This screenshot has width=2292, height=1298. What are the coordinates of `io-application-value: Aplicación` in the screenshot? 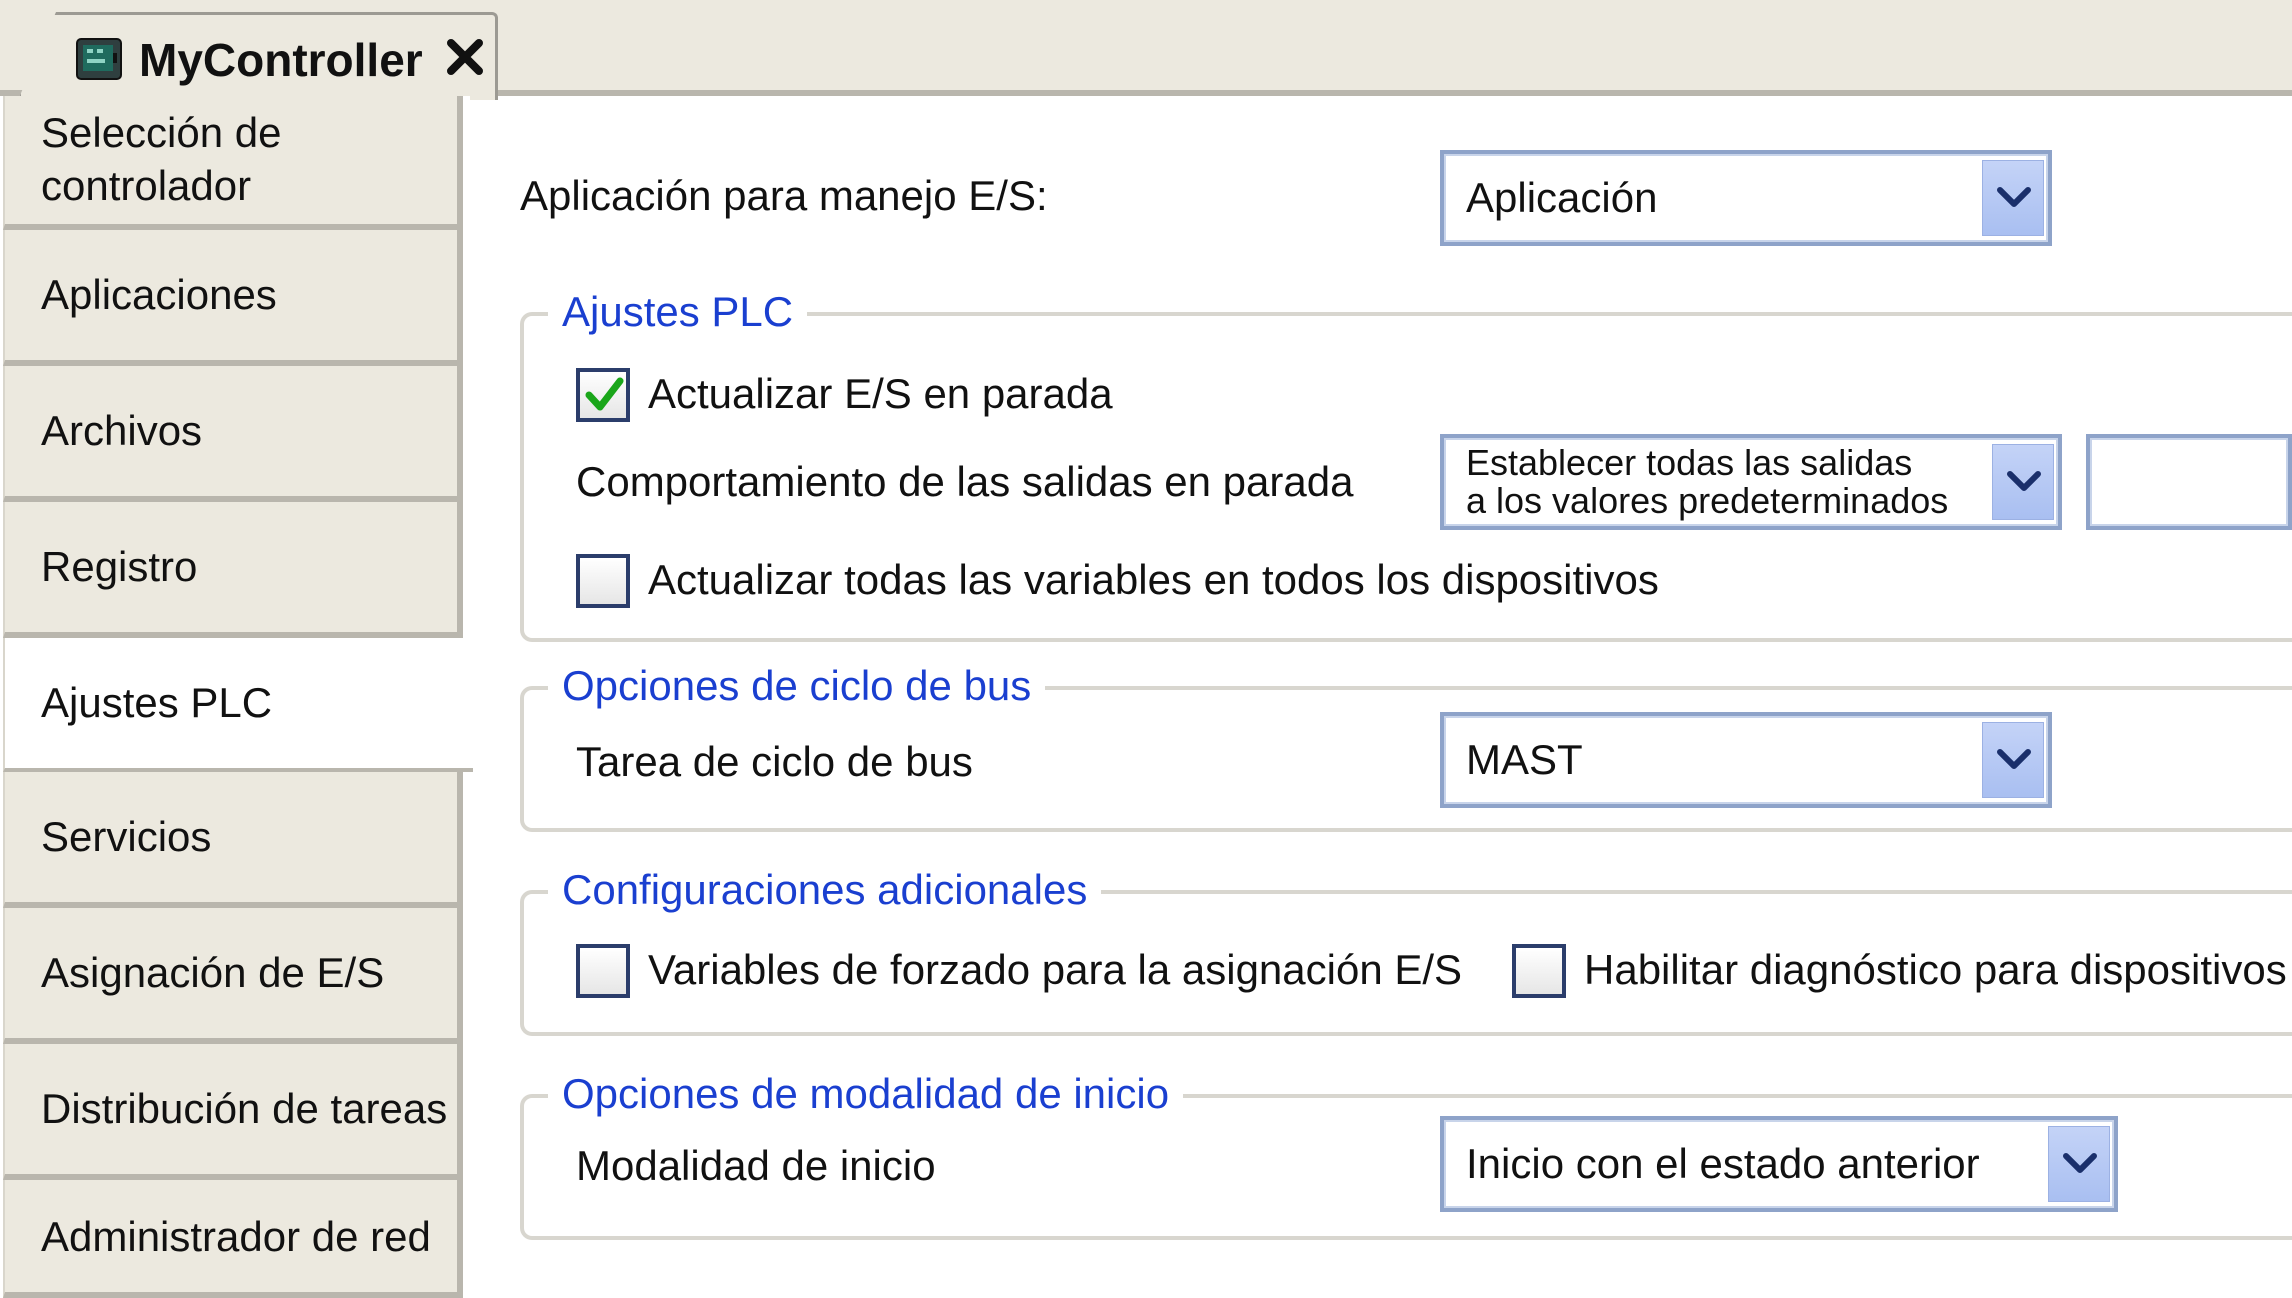 It's located at (1562, 197).